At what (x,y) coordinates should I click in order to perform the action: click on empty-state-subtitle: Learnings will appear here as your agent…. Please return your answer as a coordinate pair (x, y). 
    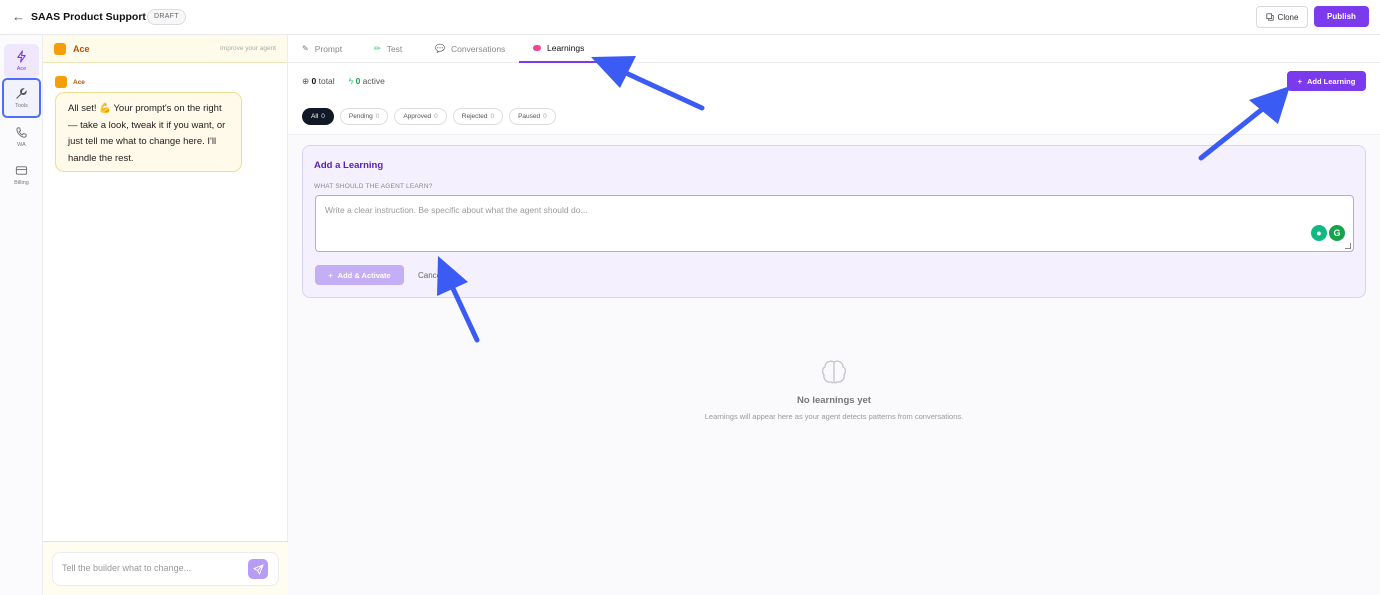
    Looking at the image, I should click on (834, 416).